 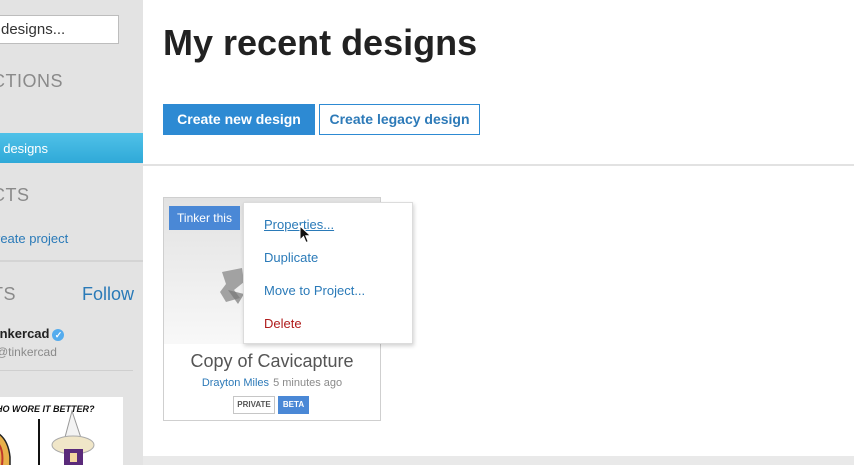 I want to click on tinker-this-button: Tinker this, so click(x=204, y=218).